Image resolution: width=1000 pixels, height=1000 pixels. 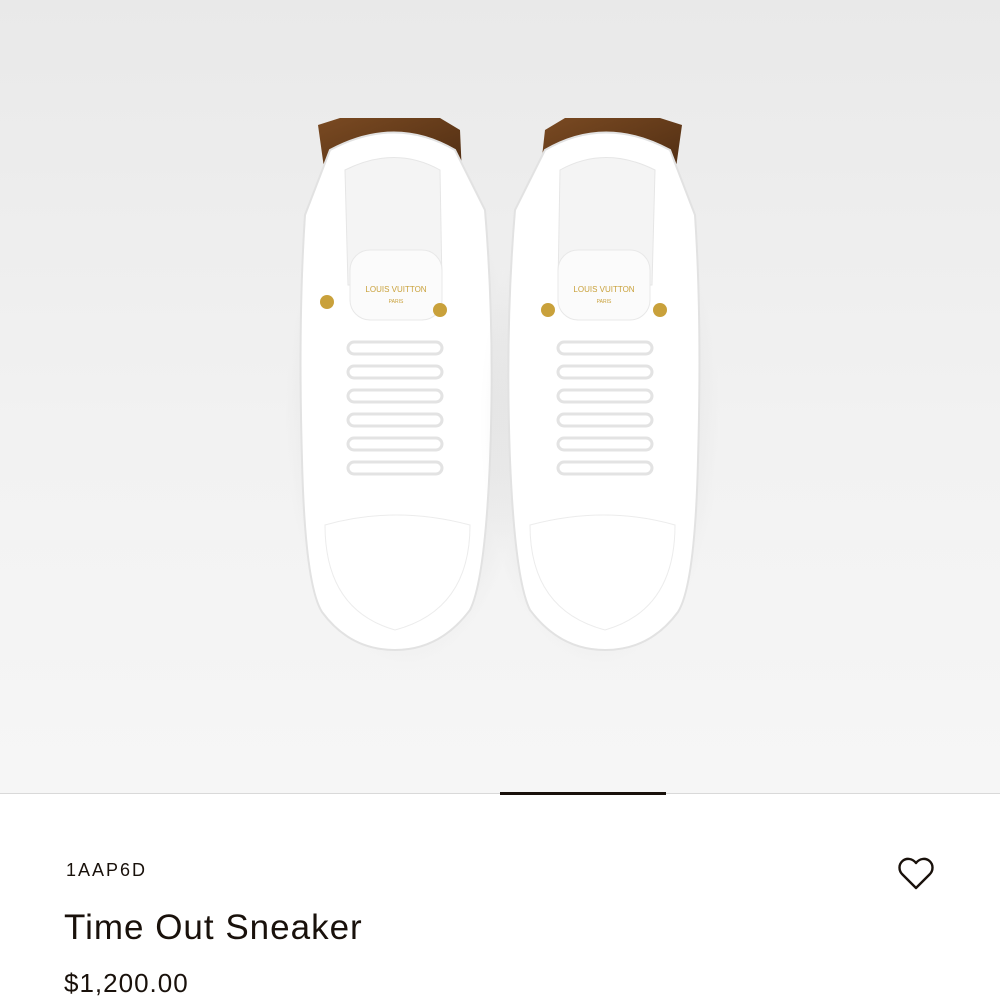 I want to click on carousel-active-indicator, so click(x=583, y=793).